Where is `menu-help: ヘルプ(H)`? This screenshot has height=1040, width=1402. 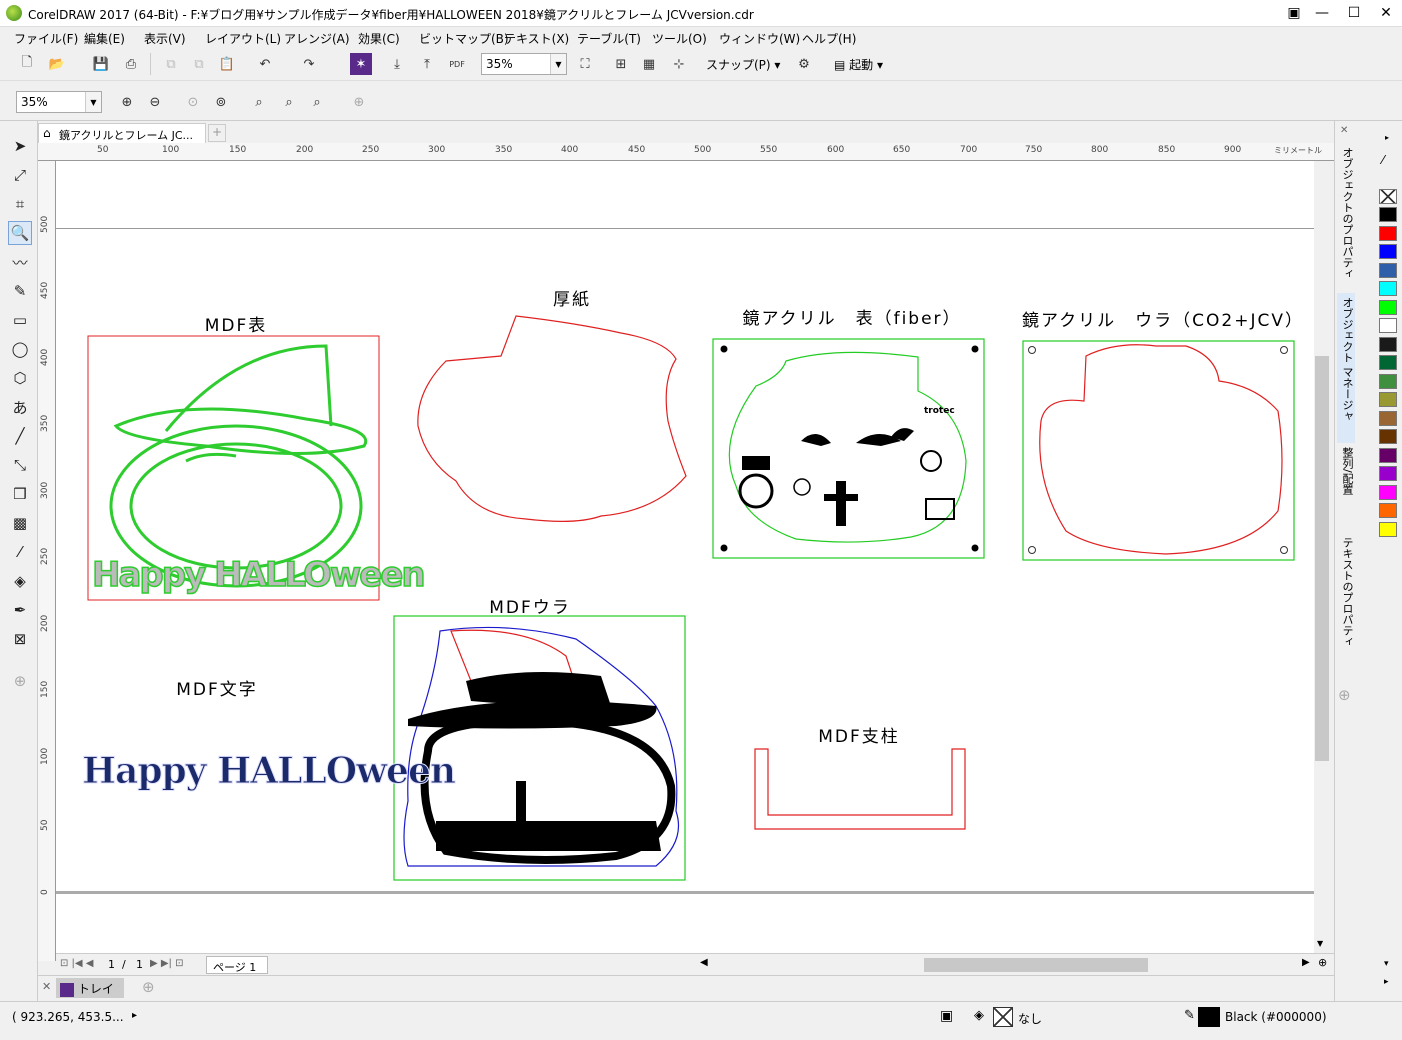 menu-help: ヘルプ(H) is located at coordinates (829, 38).